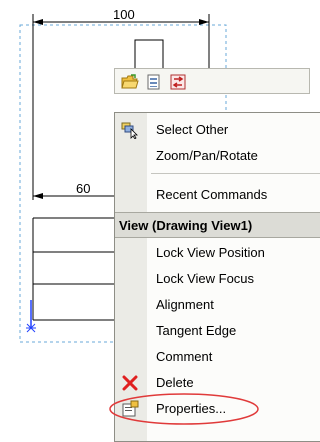  Describe the element at coordinates (130, 82) in the screenshot. I see `folder-open-icon` at that location.